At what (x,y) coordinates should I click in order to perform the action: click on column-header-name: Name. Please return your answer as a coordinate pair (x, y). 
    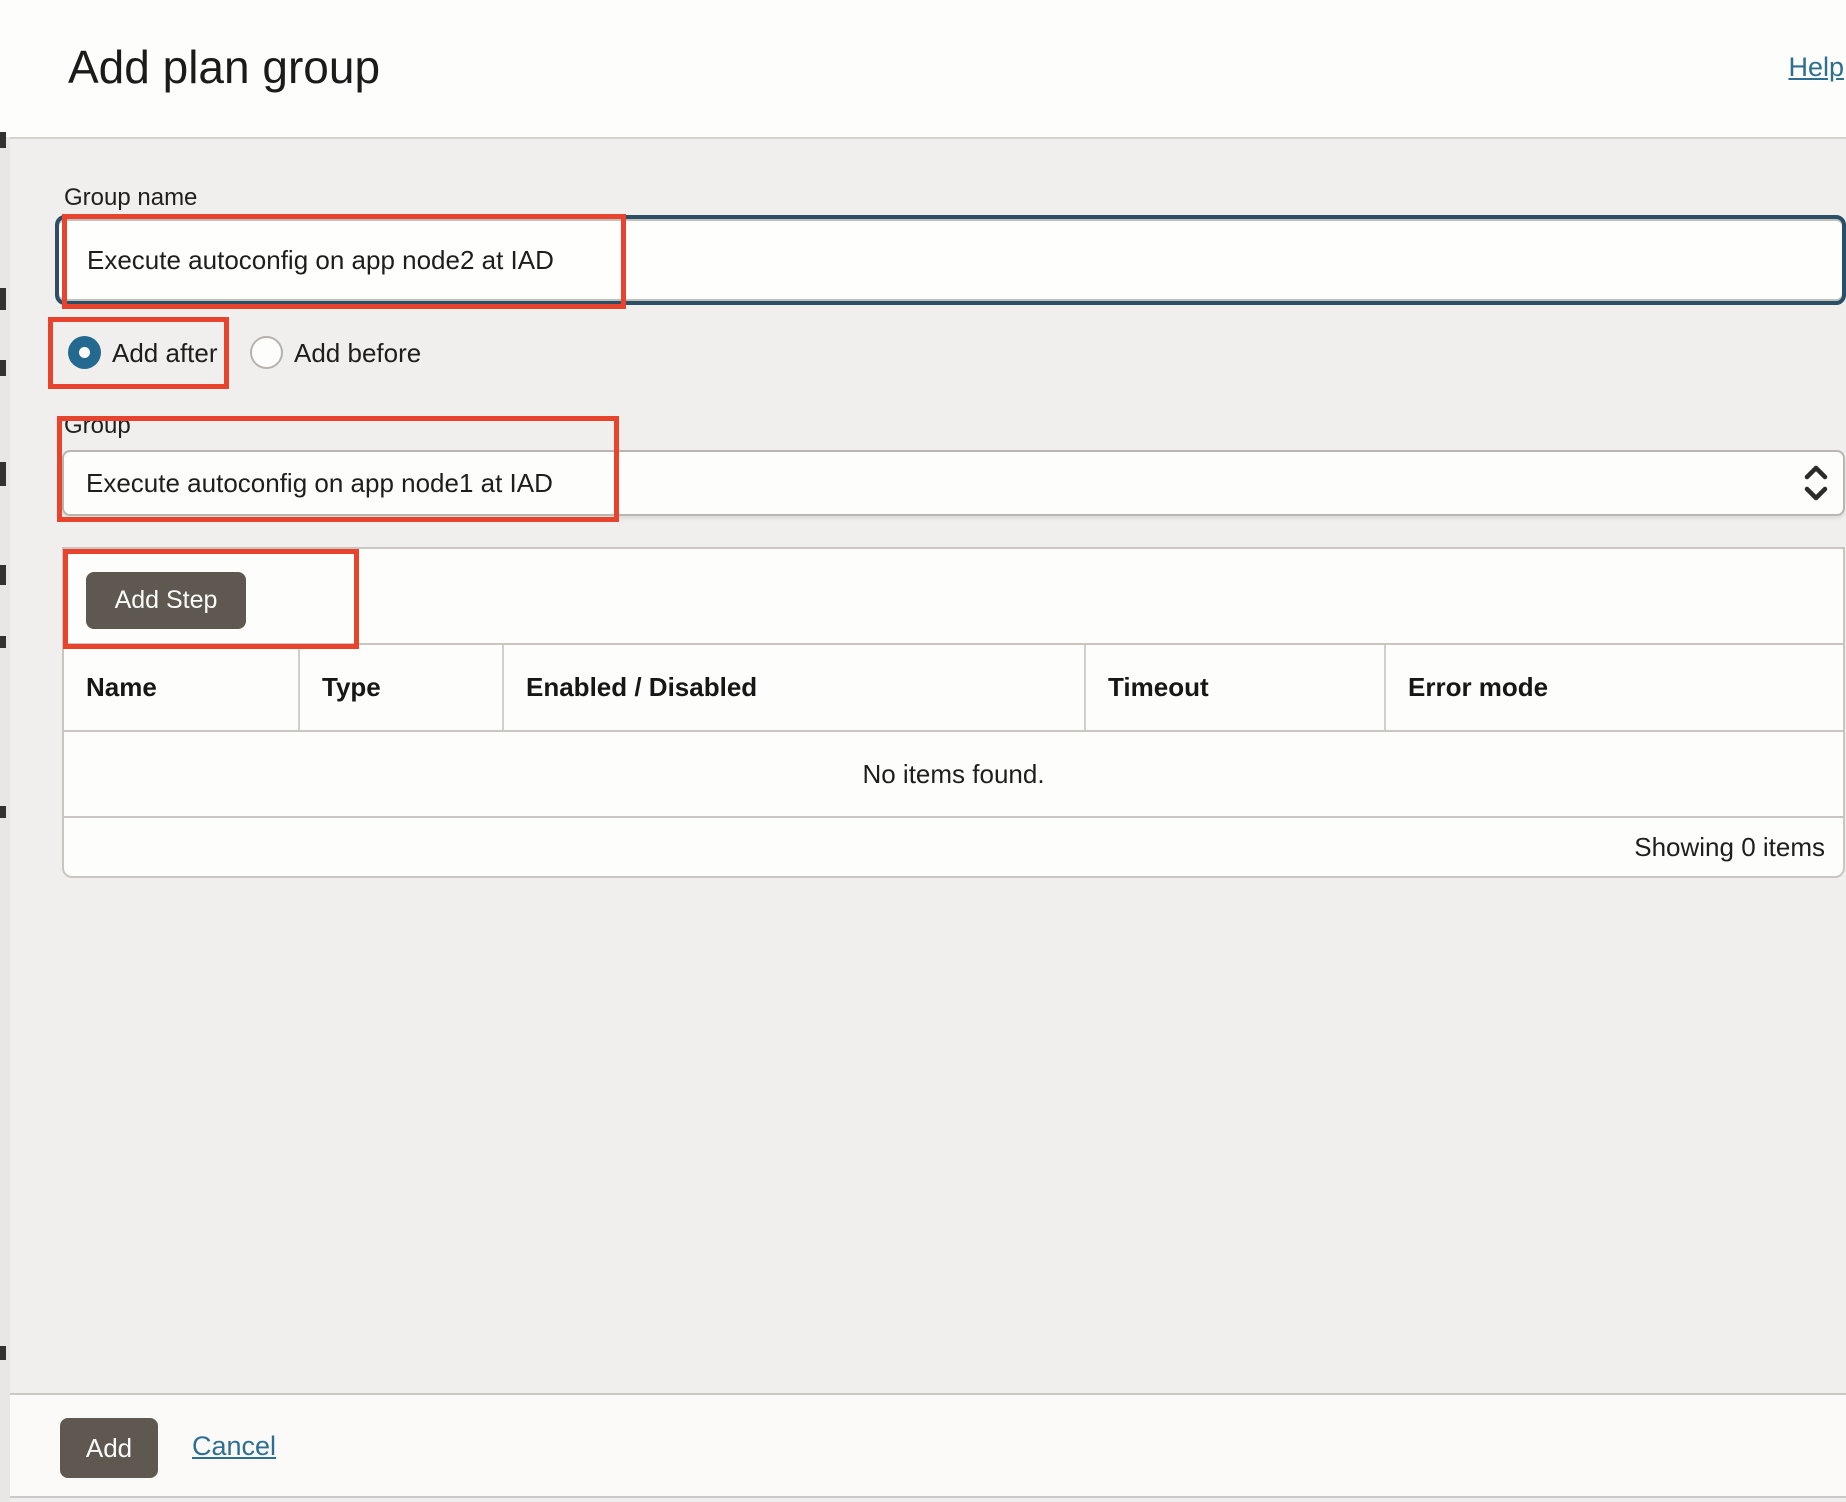
    Looking at the image, I should click on (182, 687).